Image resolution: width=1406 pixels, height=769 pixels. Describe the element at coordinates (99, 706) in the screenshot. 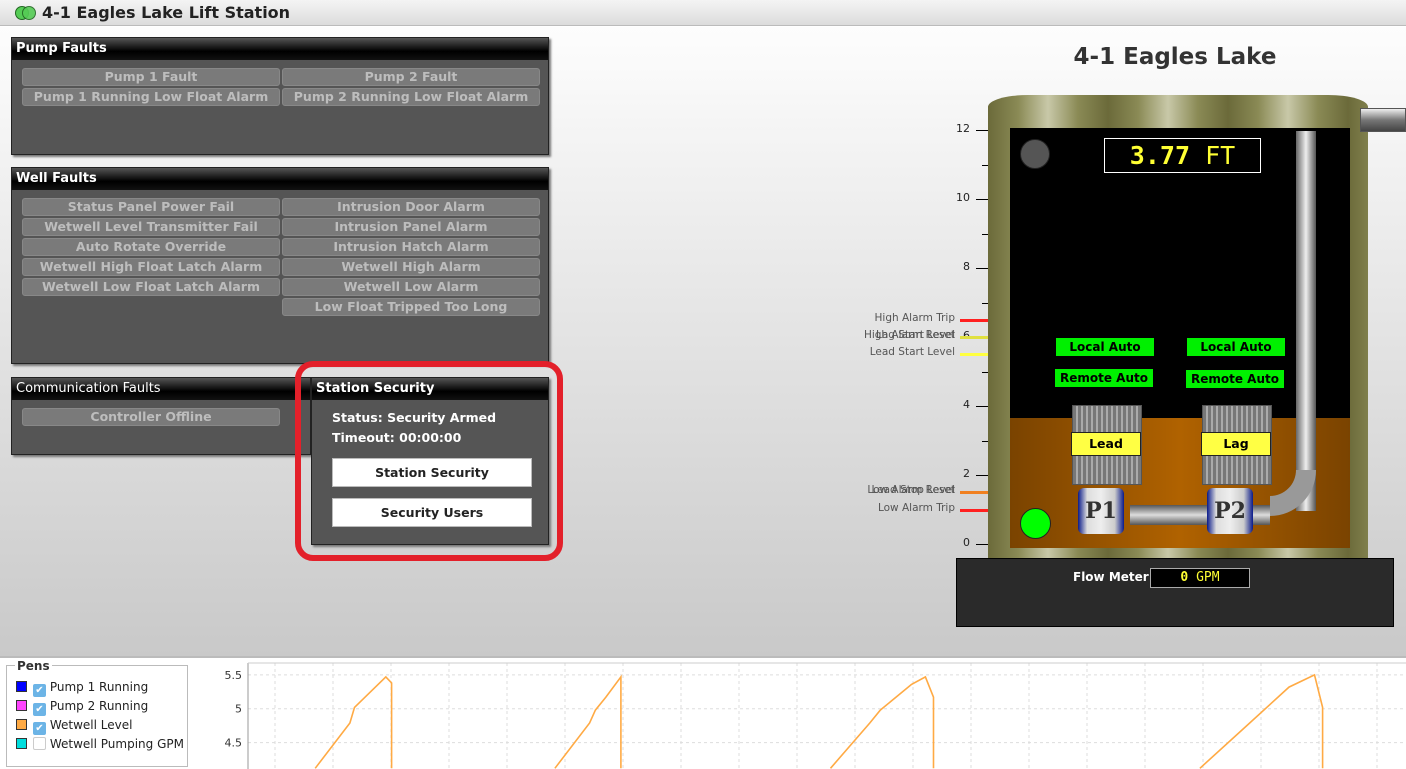

I see `pen-label: Pump 2 Running` at that location.